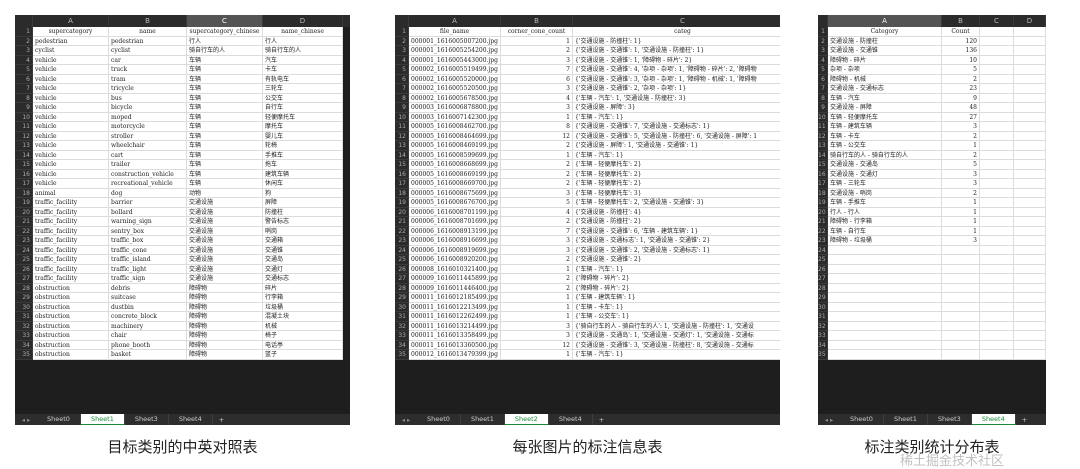  Describe the element at coordinates (148, 146) in the screenshot. I see `table-cell: wheelchair` at that location.